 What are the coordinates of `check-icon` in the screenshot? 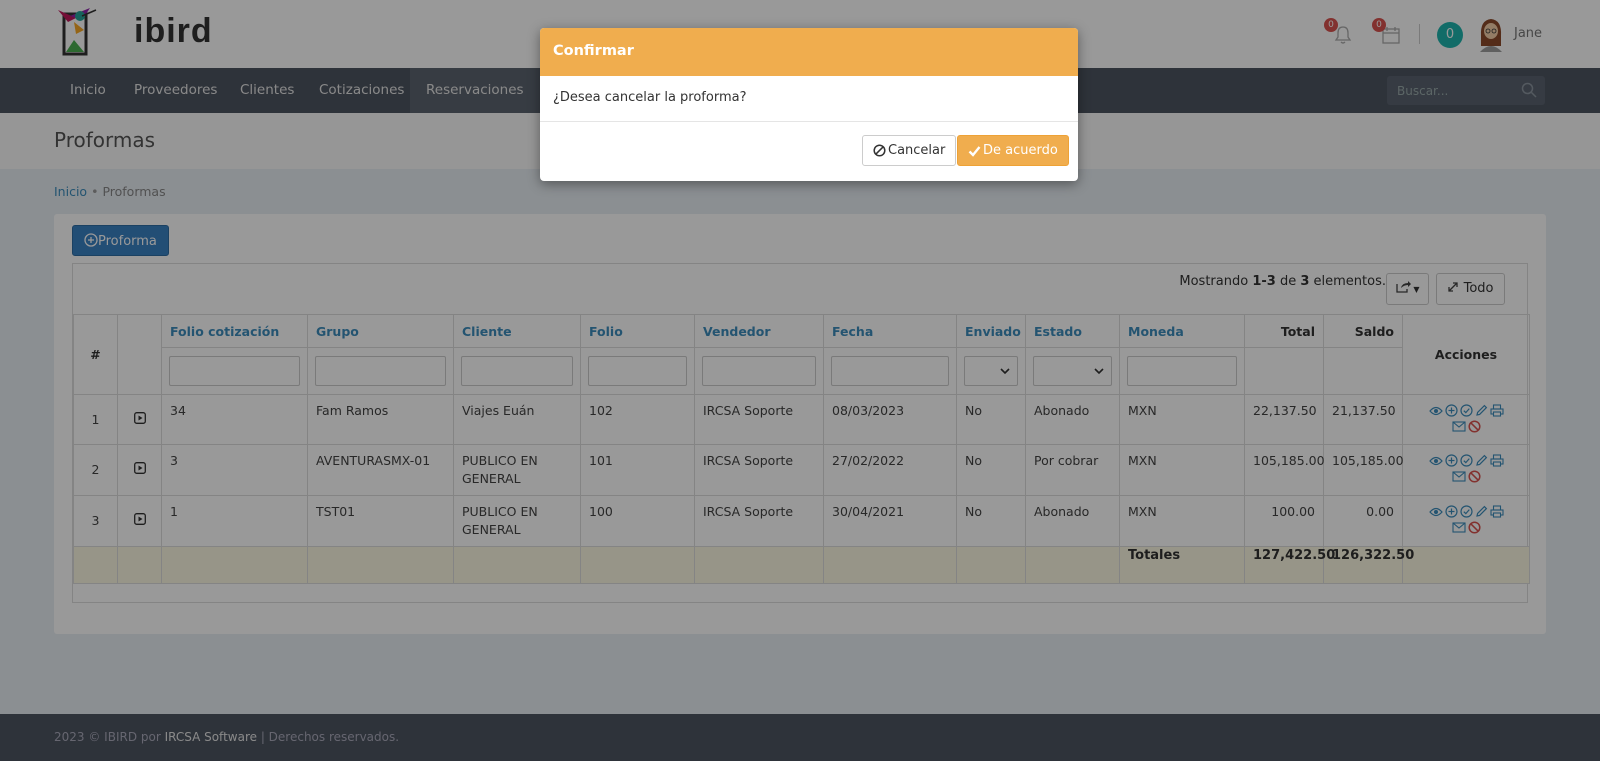 It's located at (974, 151).